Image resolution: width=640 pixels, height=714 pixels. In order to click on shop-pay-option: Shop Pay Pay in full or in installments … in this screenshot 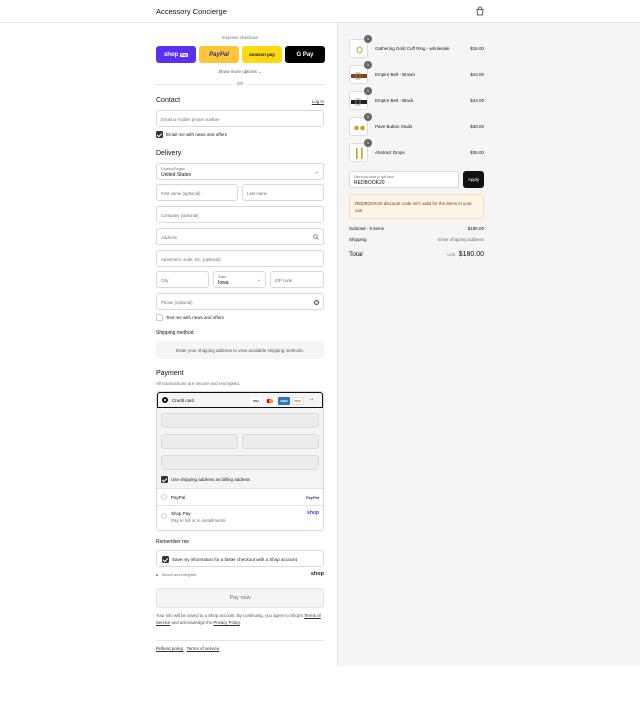, I will do `click(240, 517)`.